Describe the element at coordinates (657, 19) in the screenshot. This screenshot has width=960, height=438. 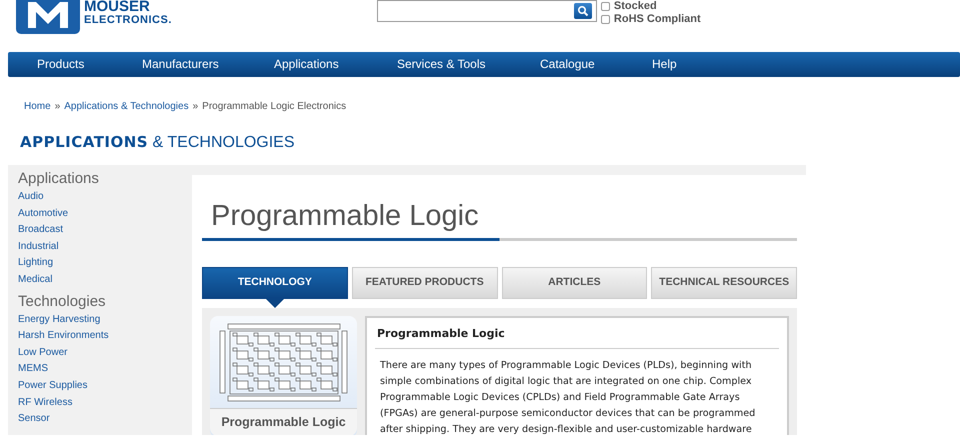
I see `checkbox-label: RoHS Compliant` at that location.